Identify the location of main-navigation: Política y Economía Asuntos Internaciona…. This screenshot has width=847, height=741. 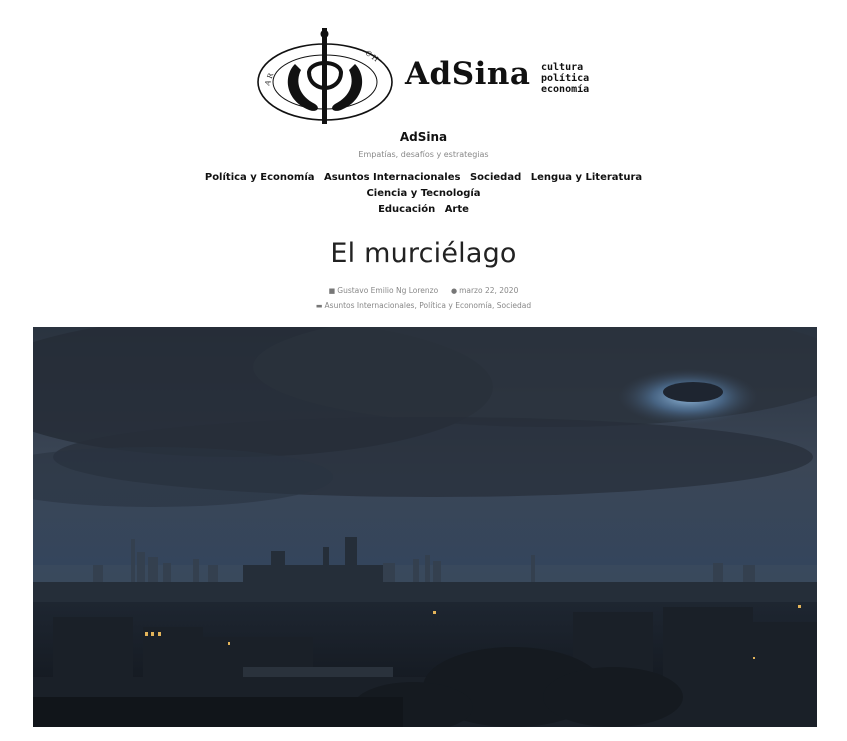
(423, 194).